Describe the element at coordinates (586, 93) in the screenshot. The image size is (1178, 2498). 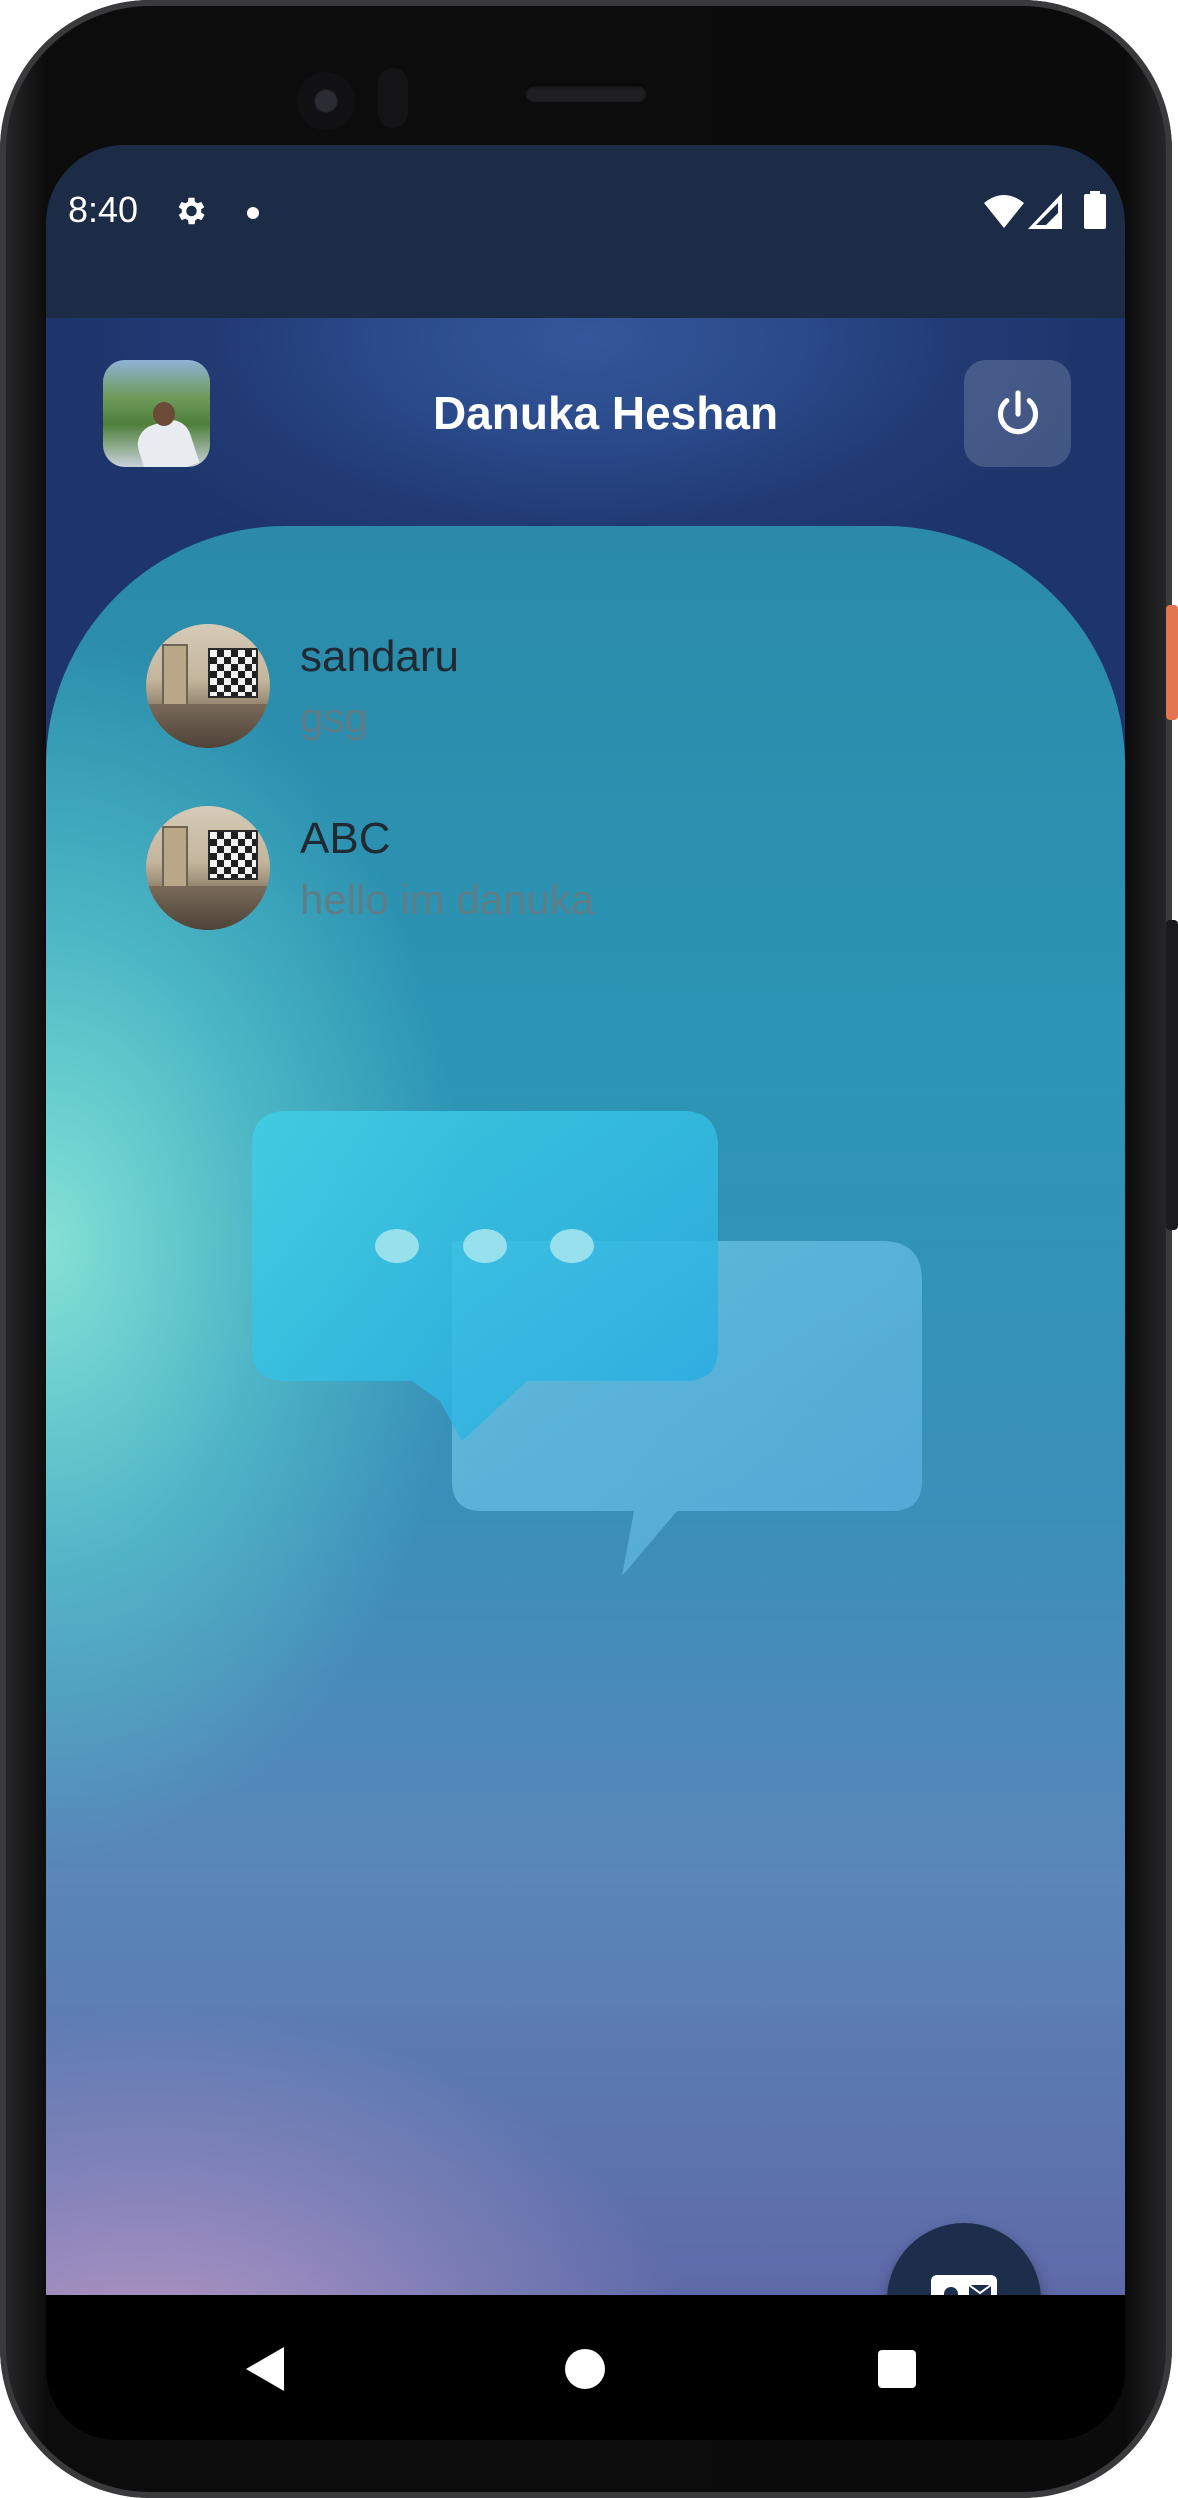
I see `earpiece-speaker` at that location.